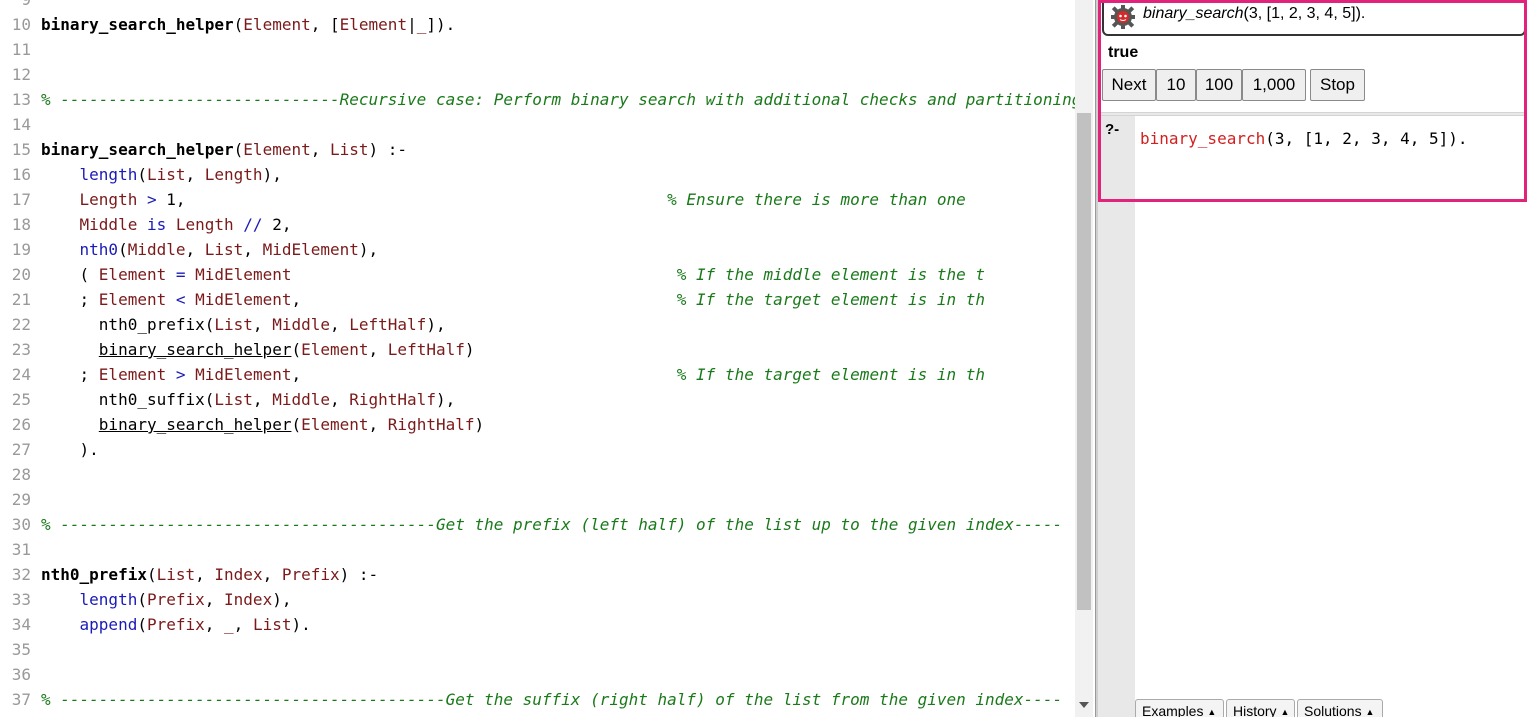 This screenshot has height=717, width=1527. Describe the element at coordinates (368, 249) in the screenshot. I see `code-token: ),` at that location.